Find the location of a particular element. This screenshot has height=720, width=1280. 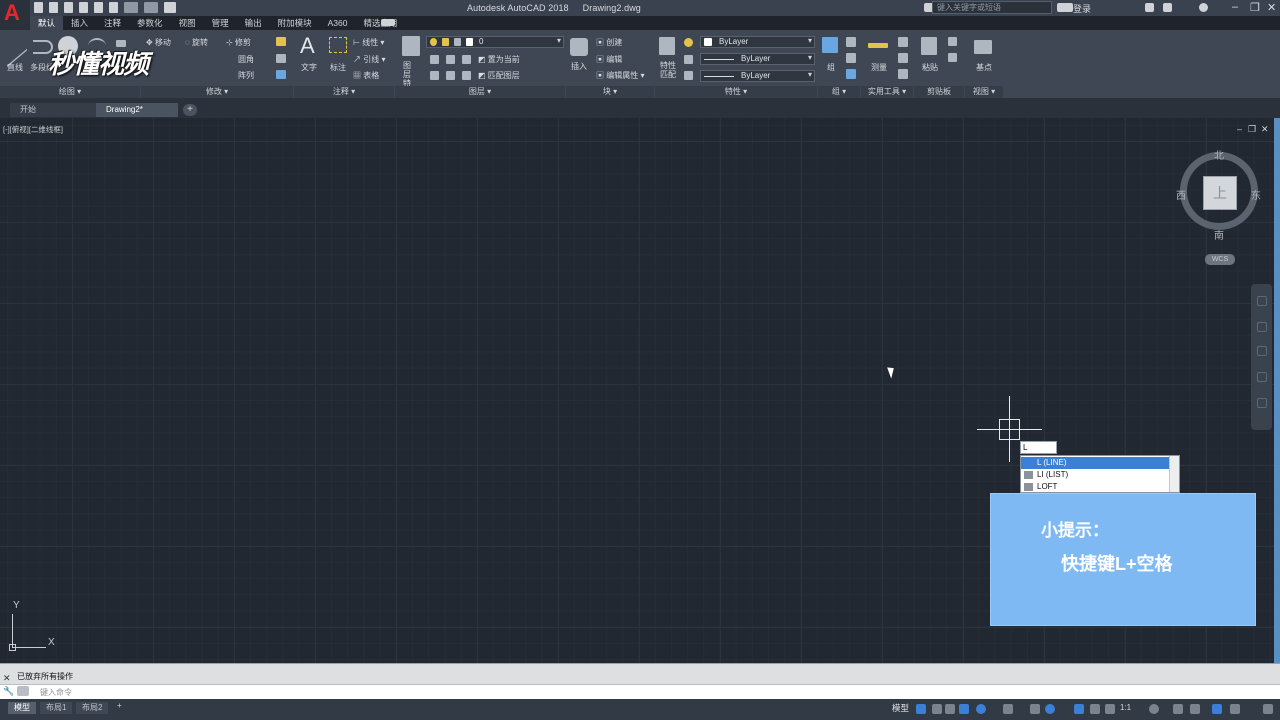

array-tool: 阵列 is located at coordinates (246, 75).